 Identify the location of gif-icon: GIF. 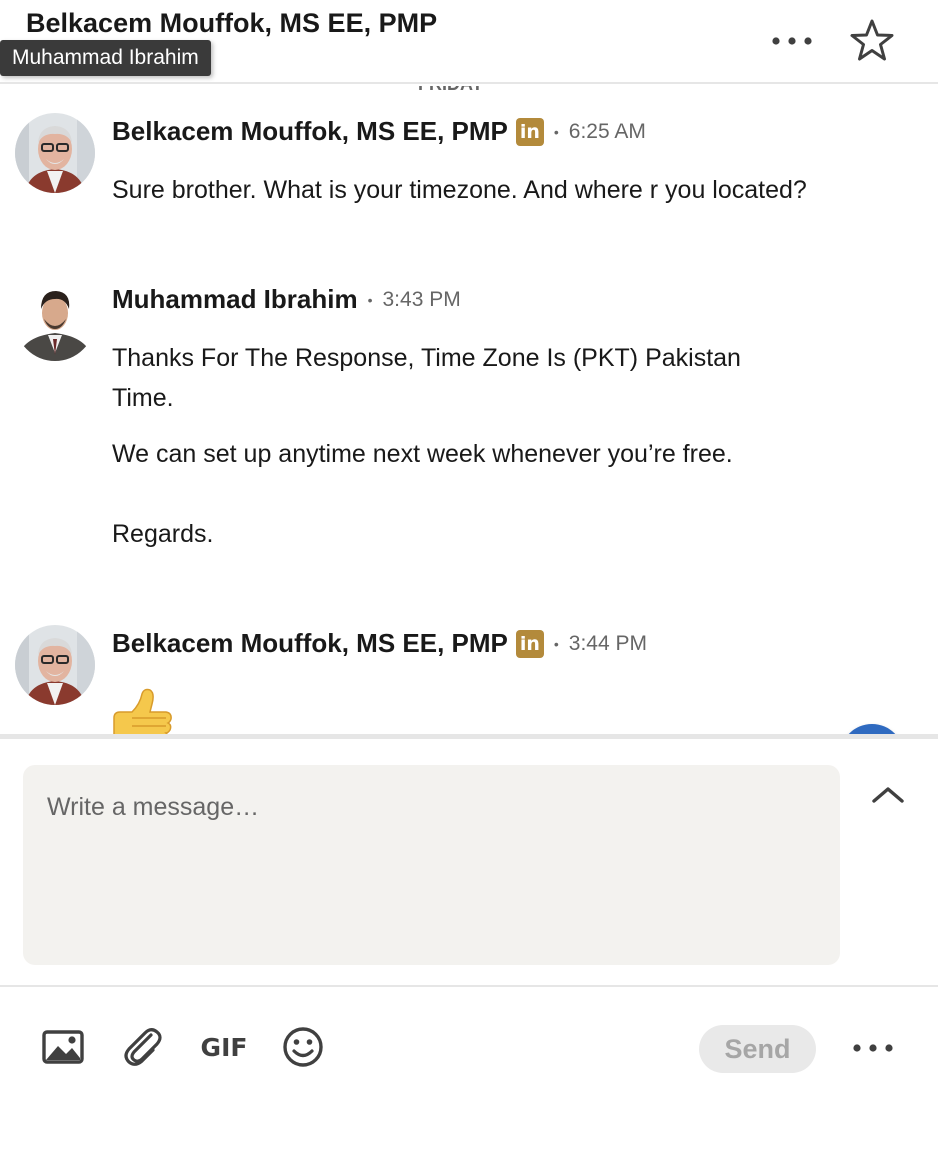
(224, 1047).